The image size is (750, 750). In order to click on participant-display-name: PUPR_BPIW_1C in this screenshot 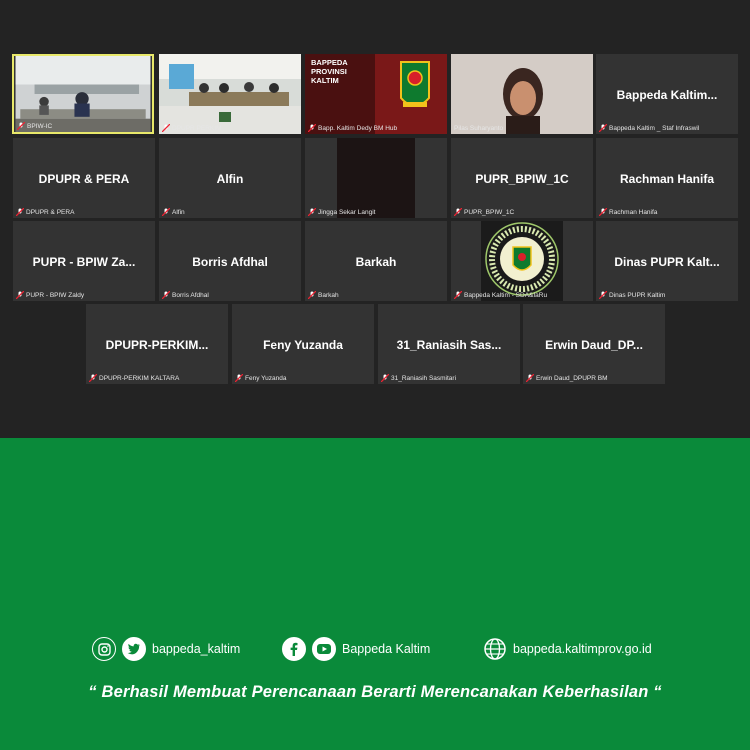, I will do `click(522, 179)`.